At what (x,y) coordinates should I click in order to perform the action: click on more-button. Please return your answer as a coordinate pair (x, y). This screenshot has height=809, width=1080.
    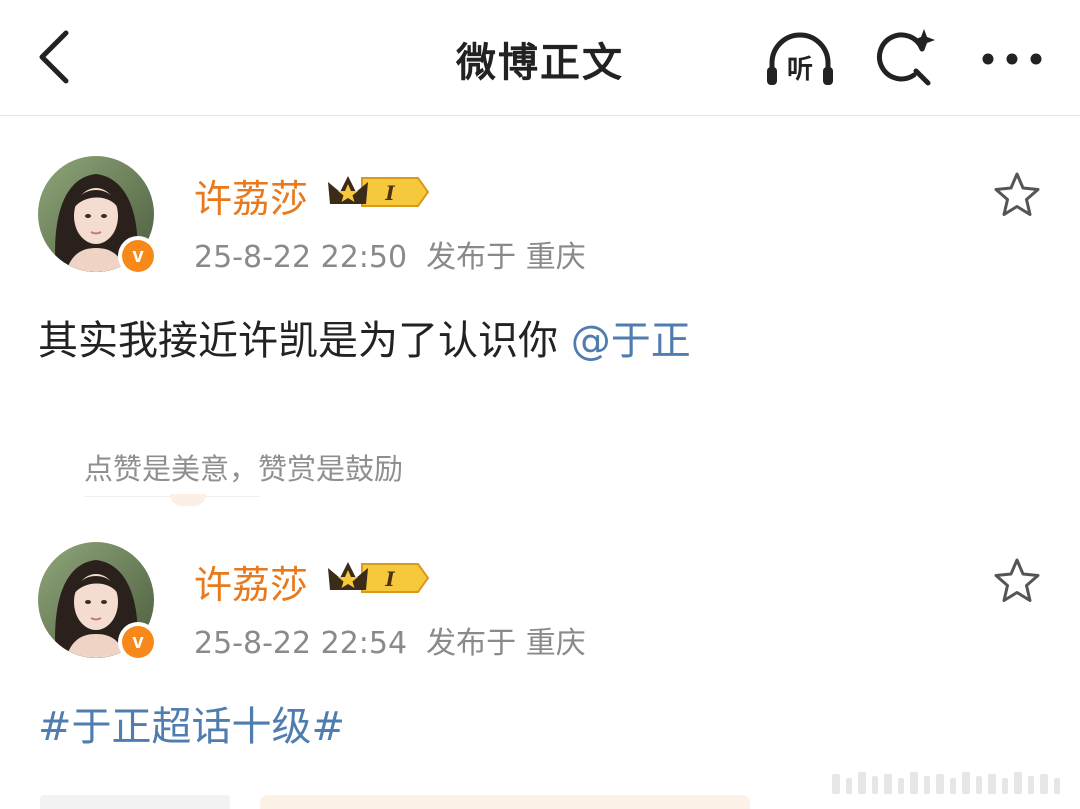
    Looking at the image, I should click on (1012, 59).